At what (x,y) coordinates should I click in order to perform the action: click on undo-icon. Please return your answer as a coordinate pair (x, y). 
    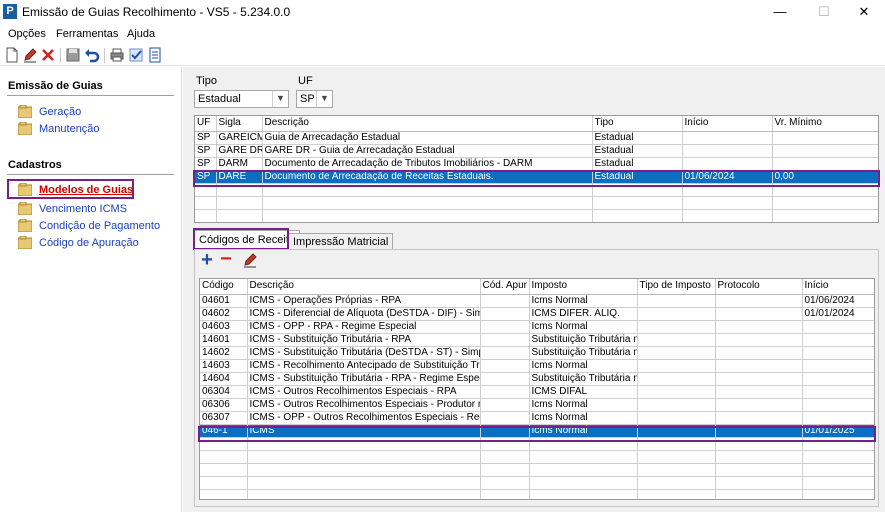
    Looking at the image, I should click on (92, 55).